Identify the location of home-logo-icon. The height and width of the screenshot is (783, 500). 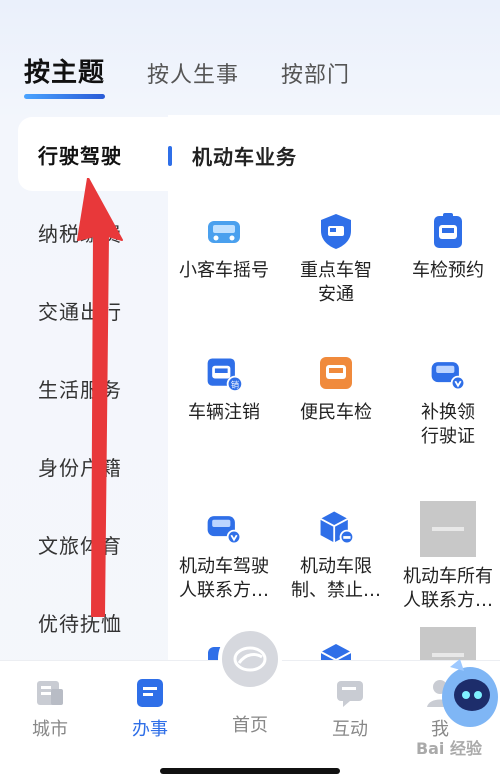
(250, 659).